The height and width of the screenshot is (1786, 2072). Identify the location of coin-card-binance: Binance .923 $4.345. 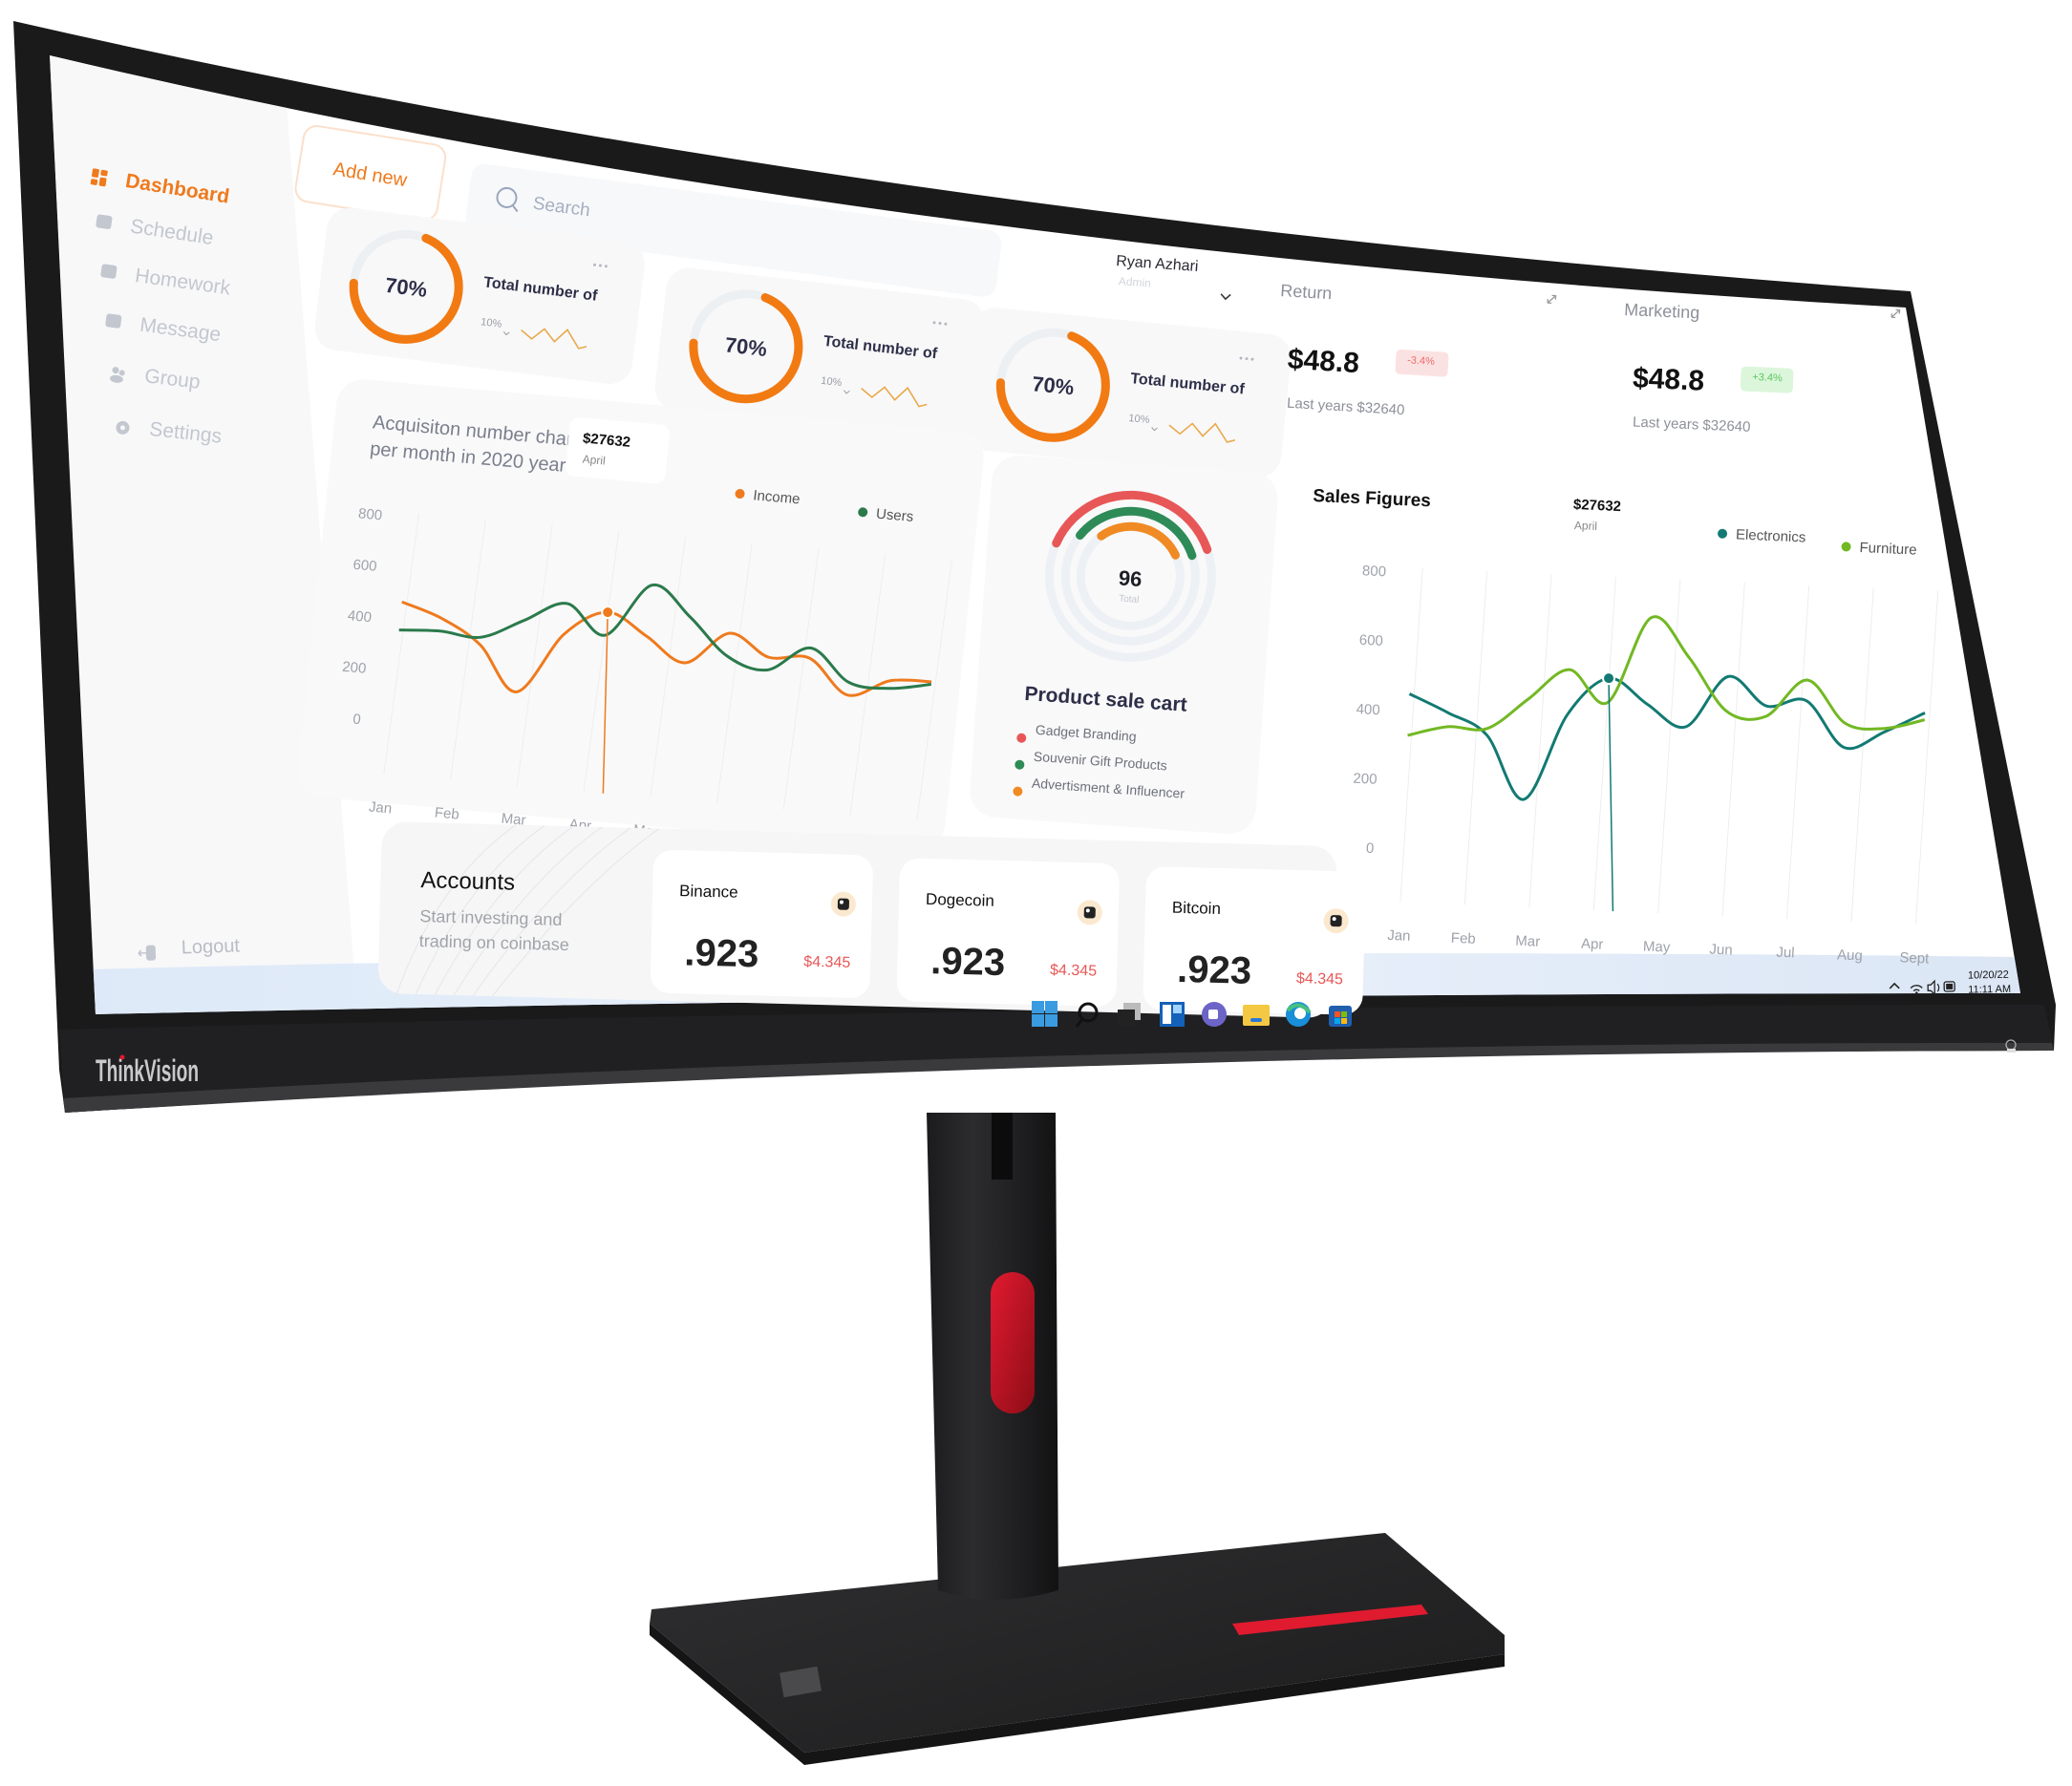
(761, 923).